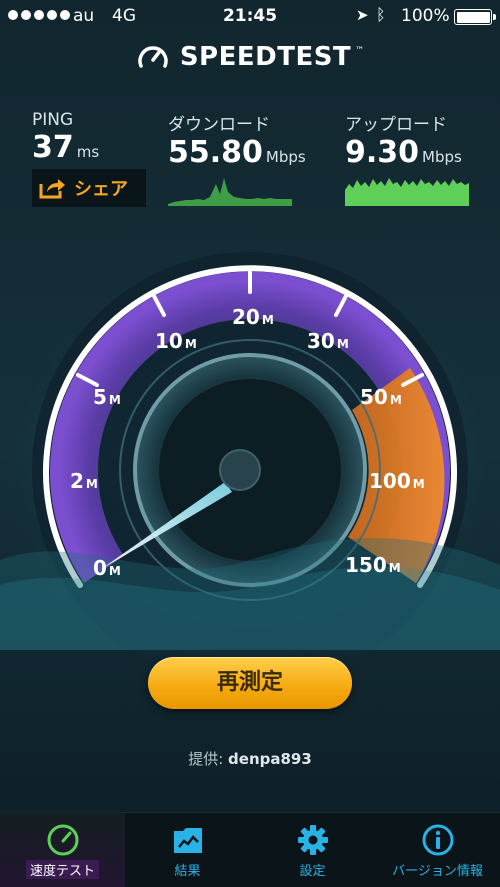  What do you see at coordinates (153, 57) in the screenshot?
I see `speedometer-logo-icon` at bounding box center [153, 57].